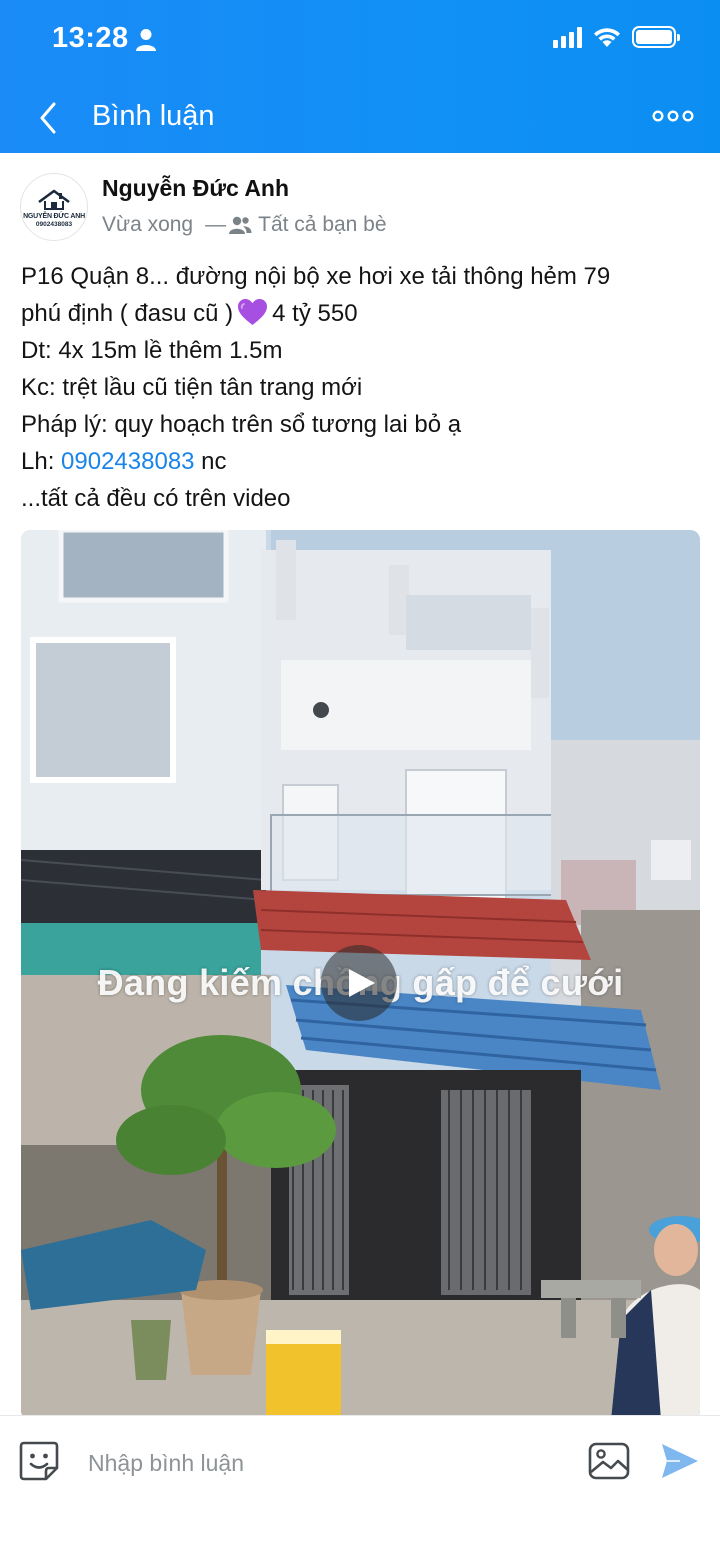  Describe the element at coordinates (148, 224) in the screenshot. I see `post-timestamp: Vừa xong` at that location.